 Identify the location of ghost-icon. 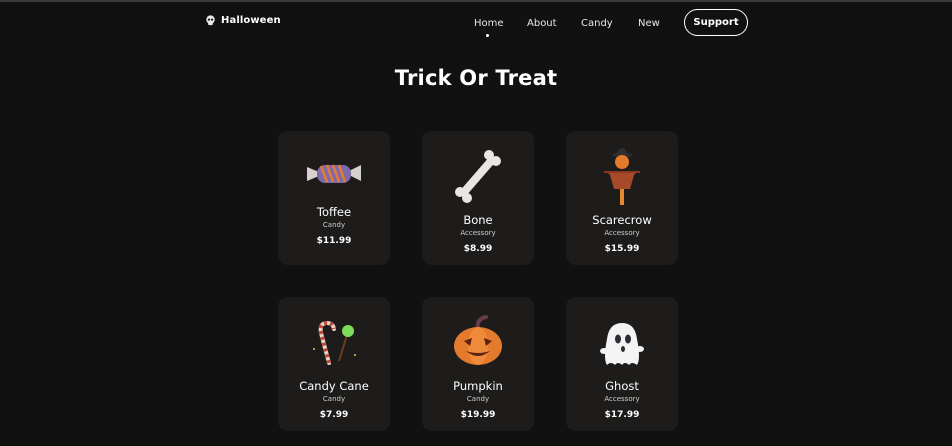
(622, 344).